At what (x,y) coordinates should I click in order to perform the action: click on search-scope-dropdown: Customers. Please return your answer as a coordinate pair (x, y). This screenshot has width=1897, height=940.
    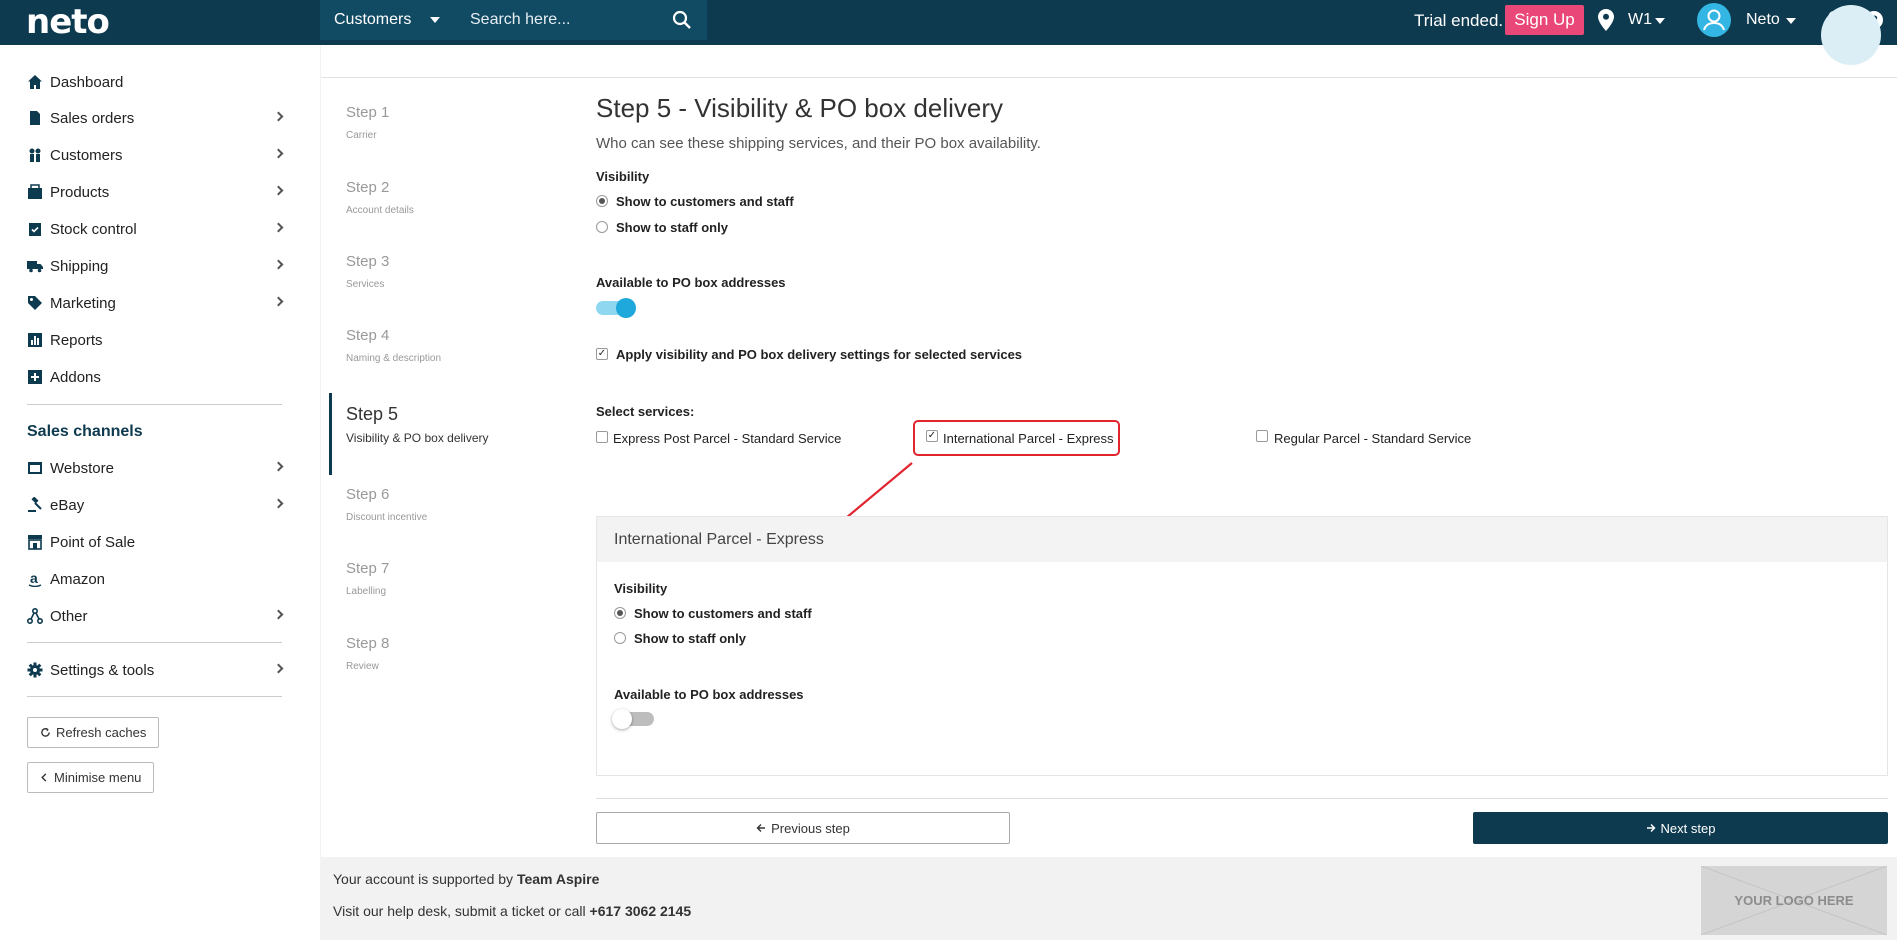
    Looking at the image, I should click on (372, 20).